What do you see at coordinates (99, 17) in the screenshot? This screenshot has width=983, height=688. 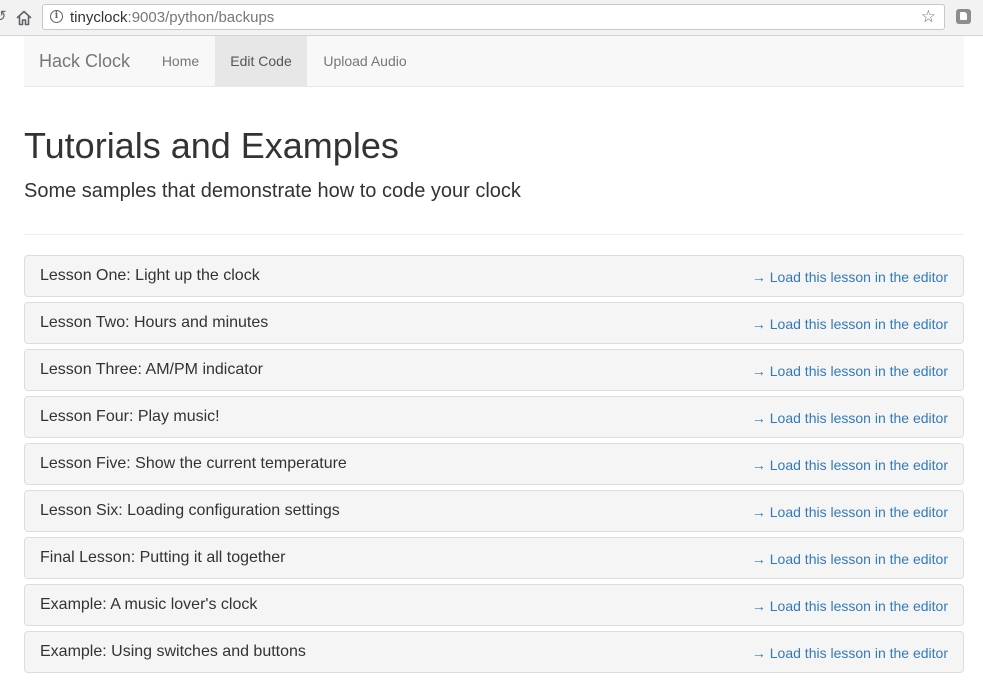 I see `url-host: tinyclock` at bounding box center [99, 17].